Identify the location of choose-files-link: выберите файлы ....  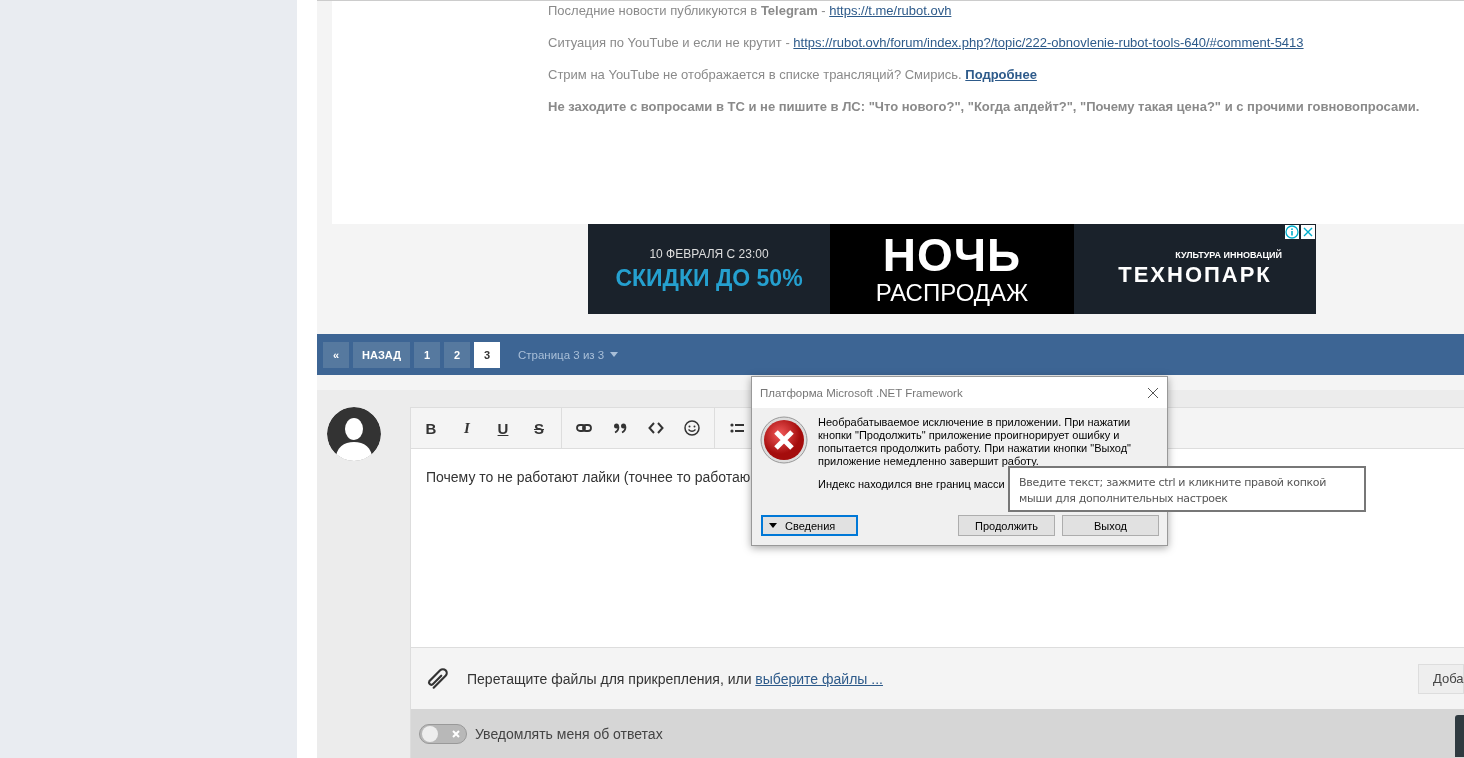
(819, 678).